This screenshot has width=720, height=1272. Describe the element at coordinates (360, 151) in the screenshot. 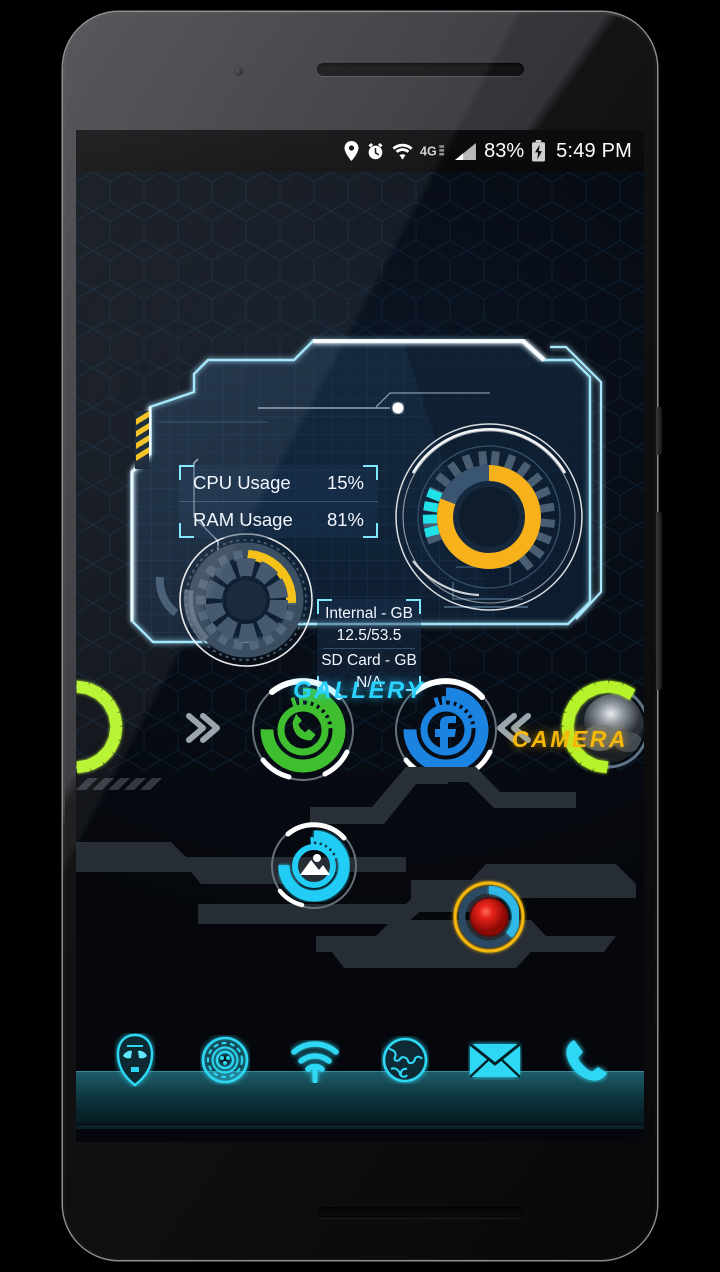

I see `status-bar: 4G 83% 5:49 PM` at that location.